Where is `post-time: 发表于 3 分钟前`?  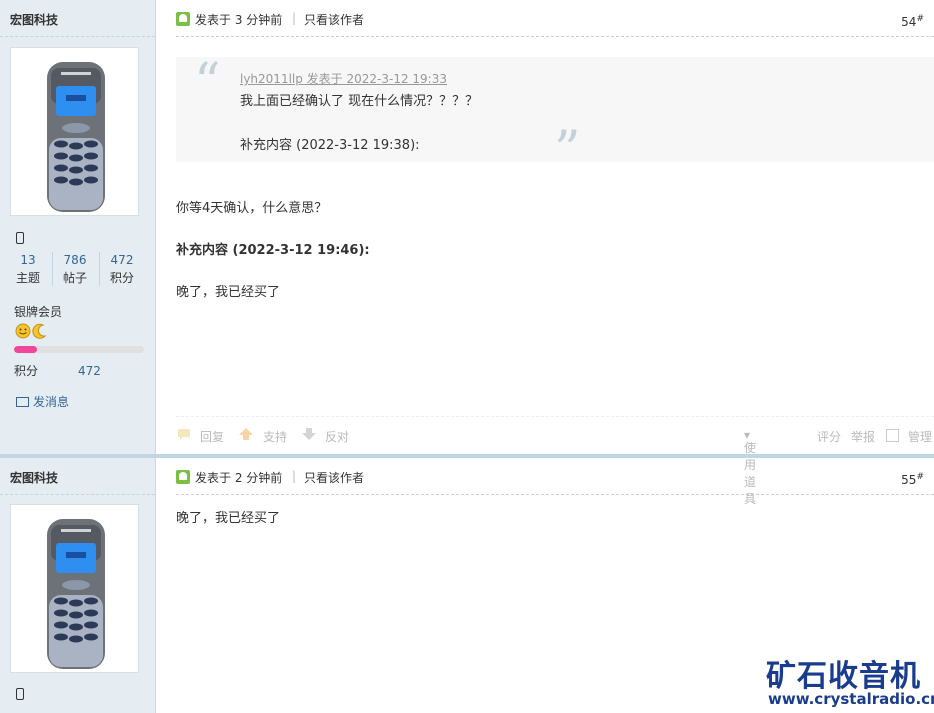
post-time: 发表于 3 分钟前 is located at coordinates (239, 20).